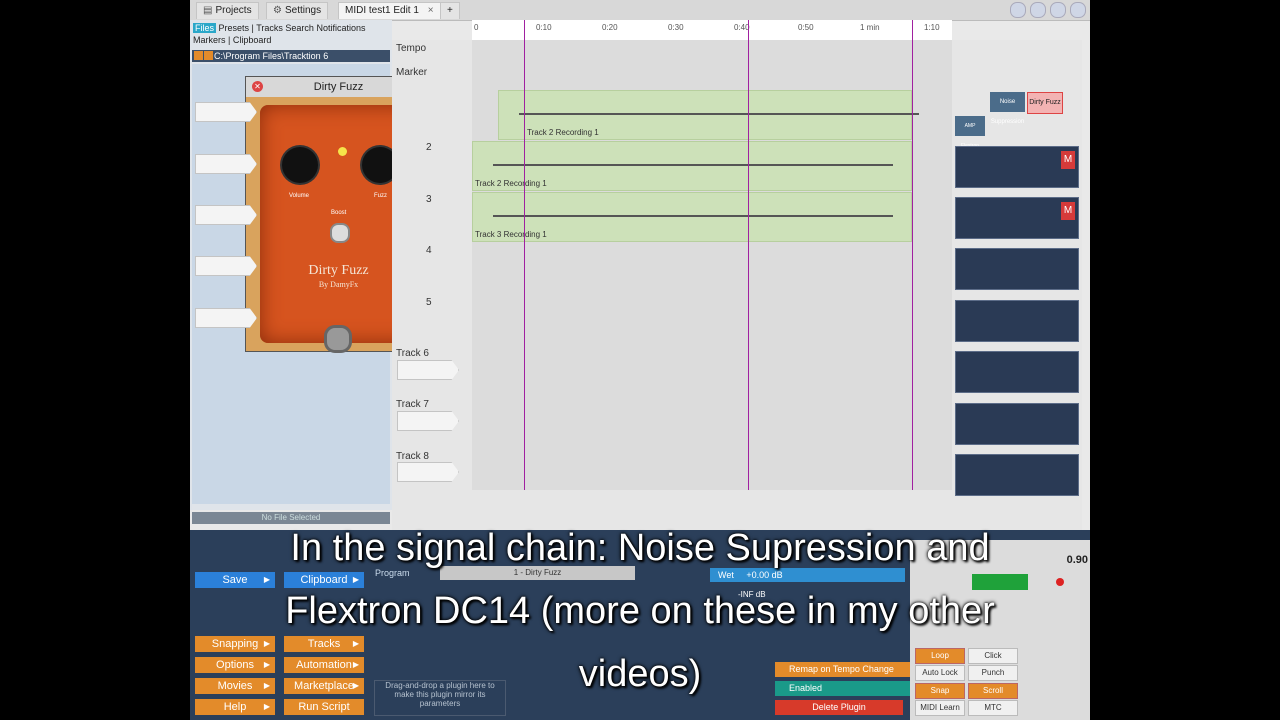 This screenshot has width=1280, height=720. What do you see at coordinates (303, 10) in the screenshot?
I see `tab-settings-label: Settings` at bounding box center [303, 10].